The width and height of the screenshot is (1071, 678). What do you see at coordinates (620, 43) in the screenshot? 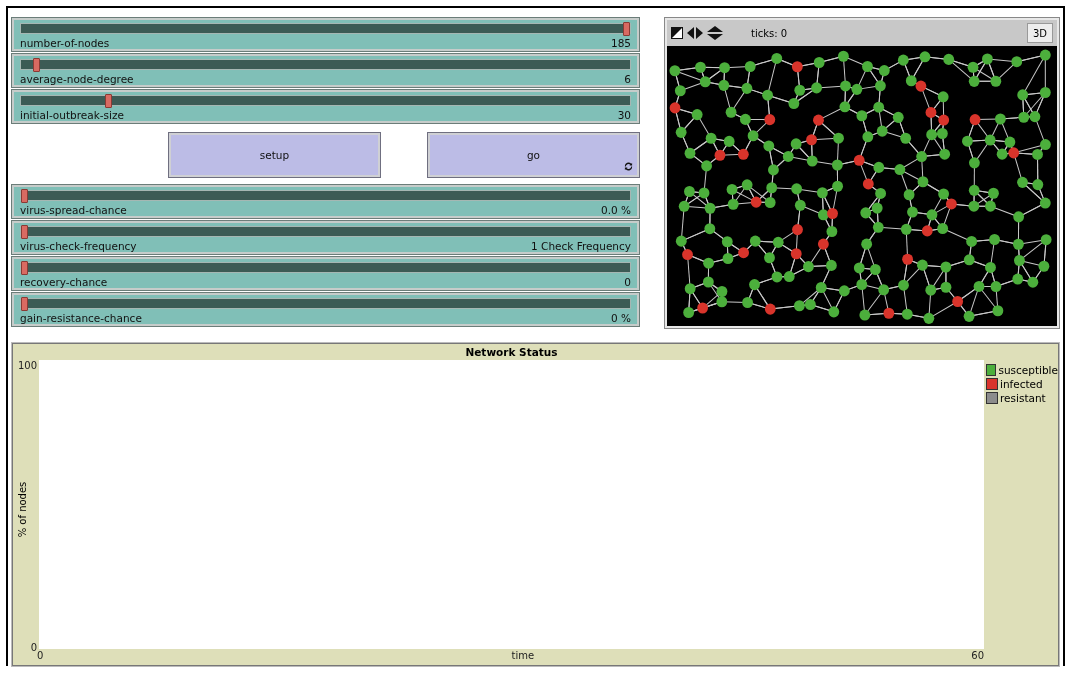
I see `slider-value: 185` at bounding box center [620, 43].